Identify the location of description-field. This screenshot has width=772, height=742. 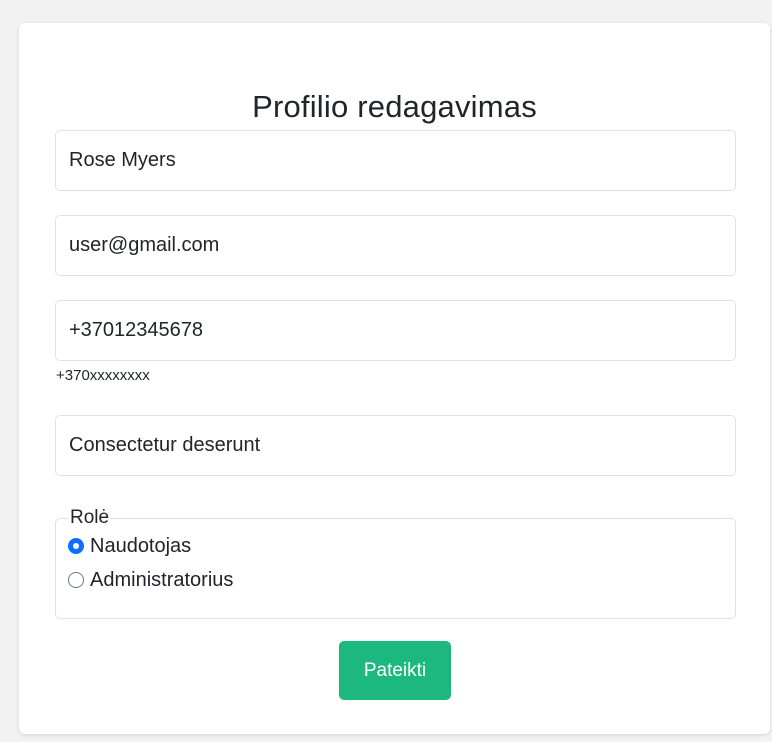
(395, 445).